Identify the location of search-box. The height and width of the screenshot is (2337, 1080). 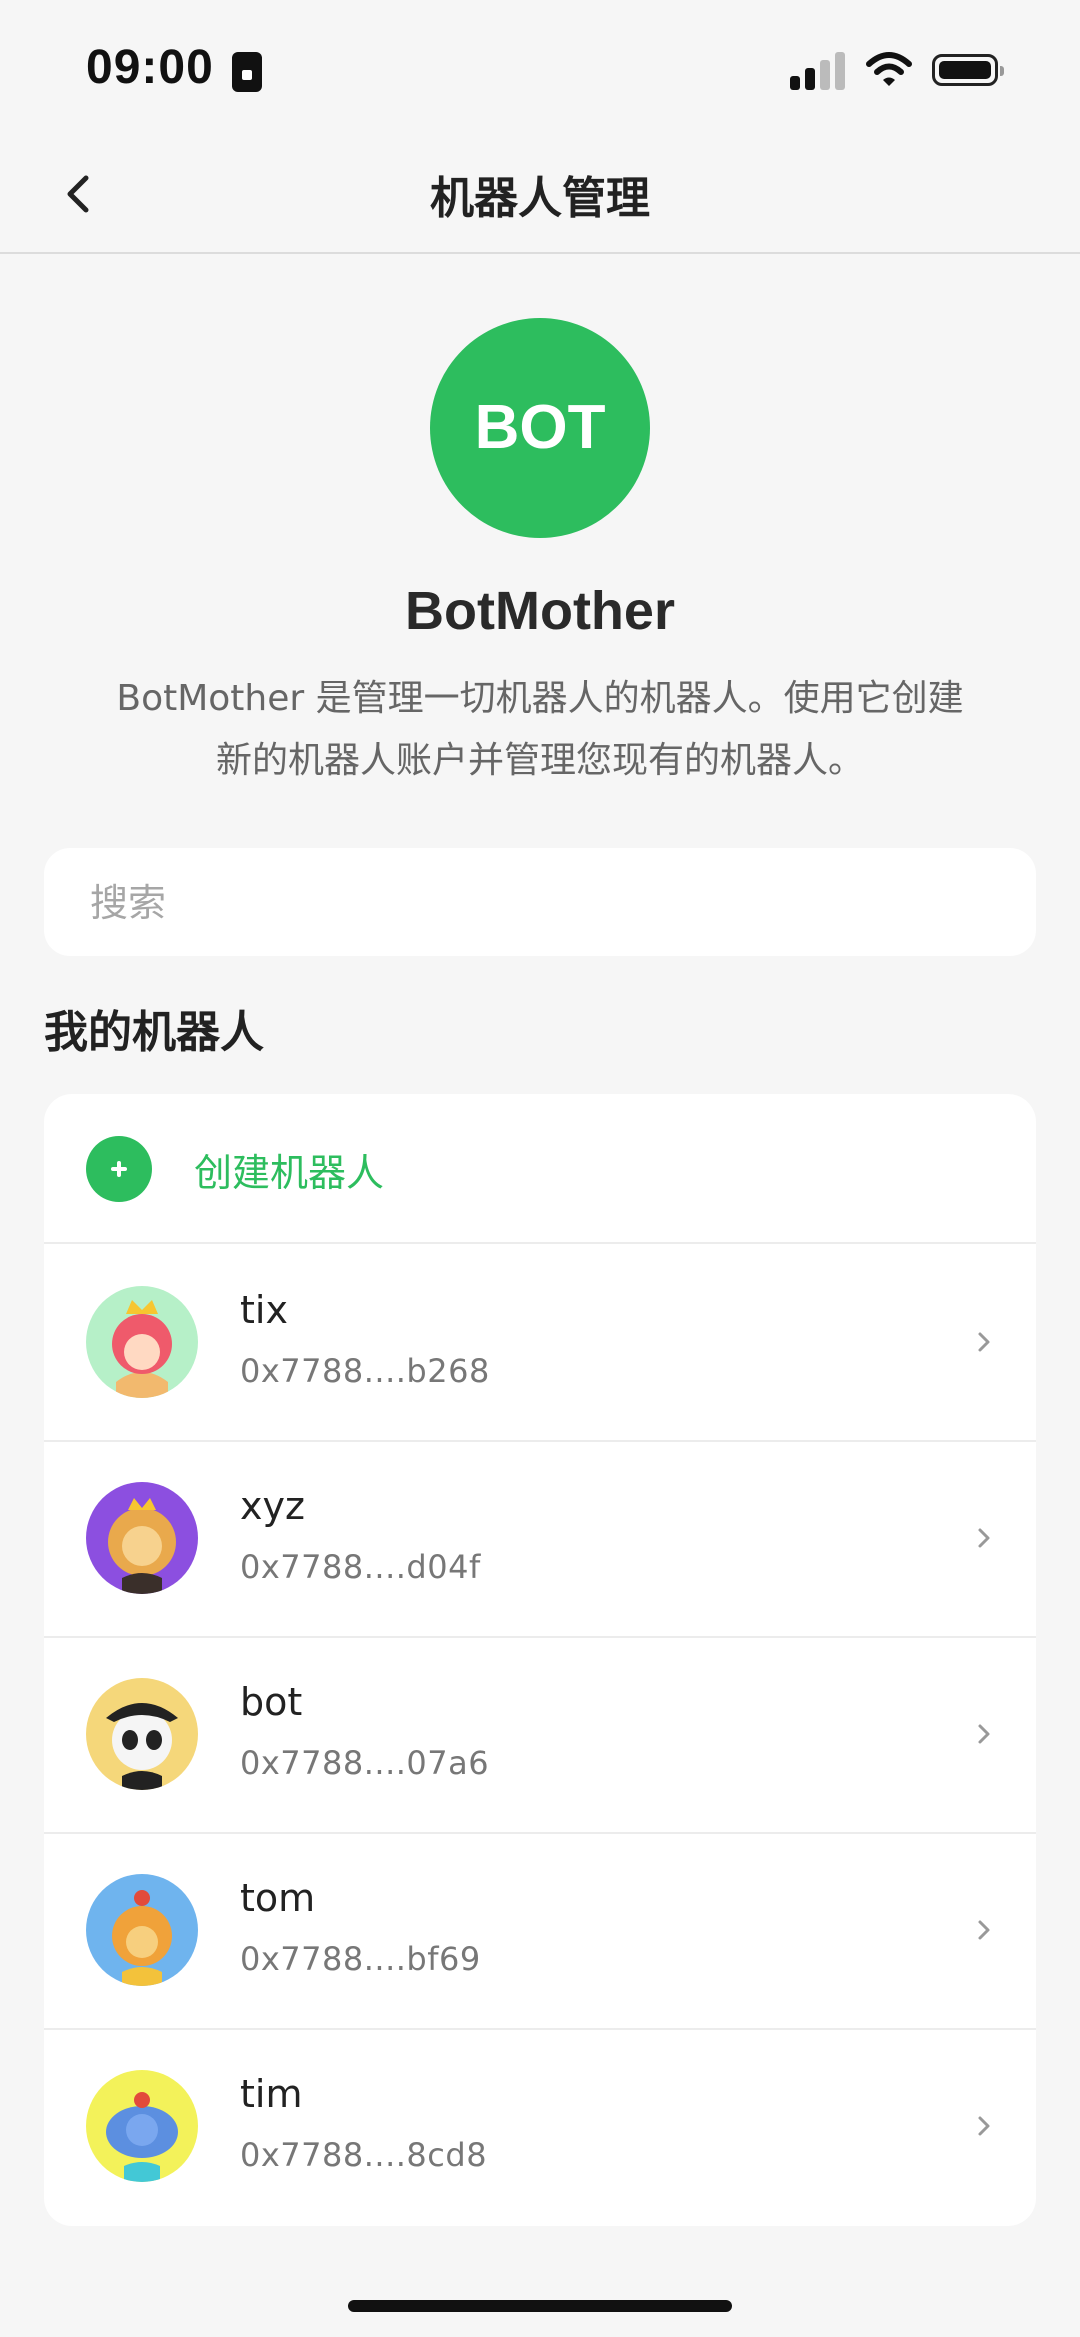
(540, 903).